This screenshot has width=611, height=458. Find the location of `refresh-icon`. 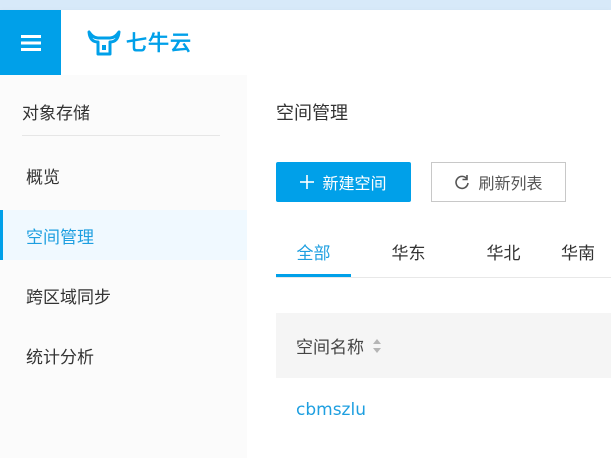

refresh-icon is located at coordinates (462, 182).